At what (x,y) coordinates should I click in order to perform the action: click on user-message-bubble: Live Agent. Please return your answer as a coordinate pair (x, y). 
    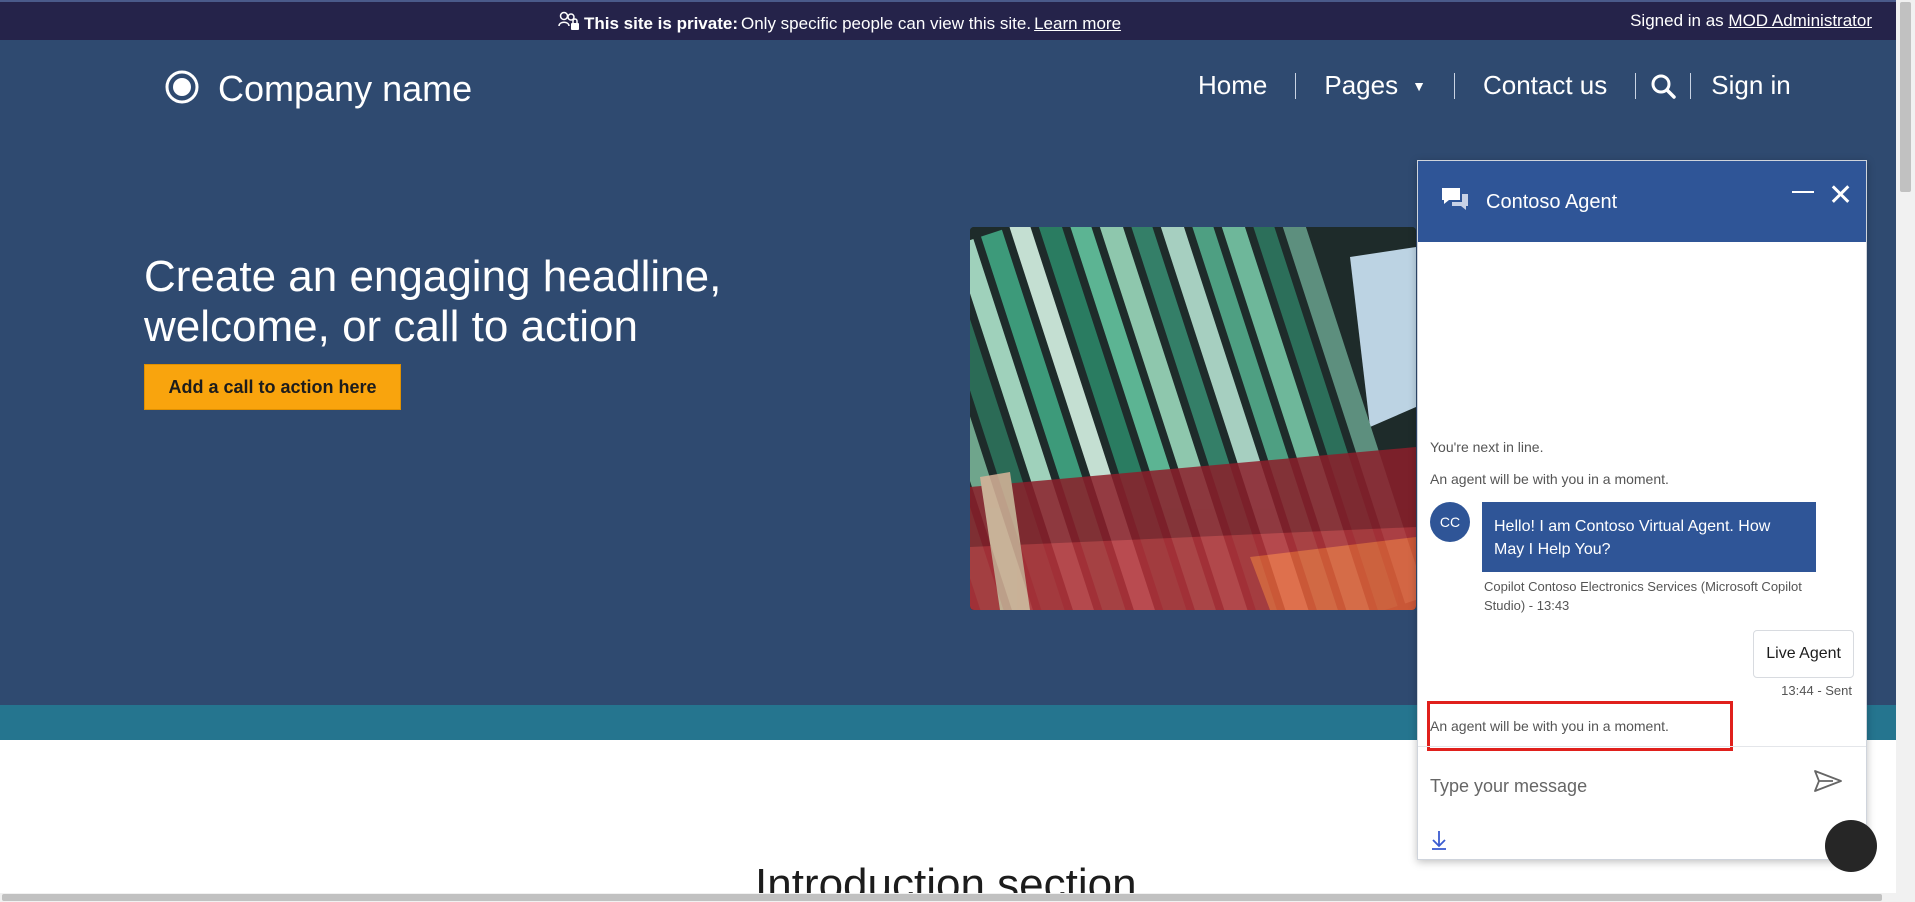
    Looking at the image, I should click on (1803, 654).